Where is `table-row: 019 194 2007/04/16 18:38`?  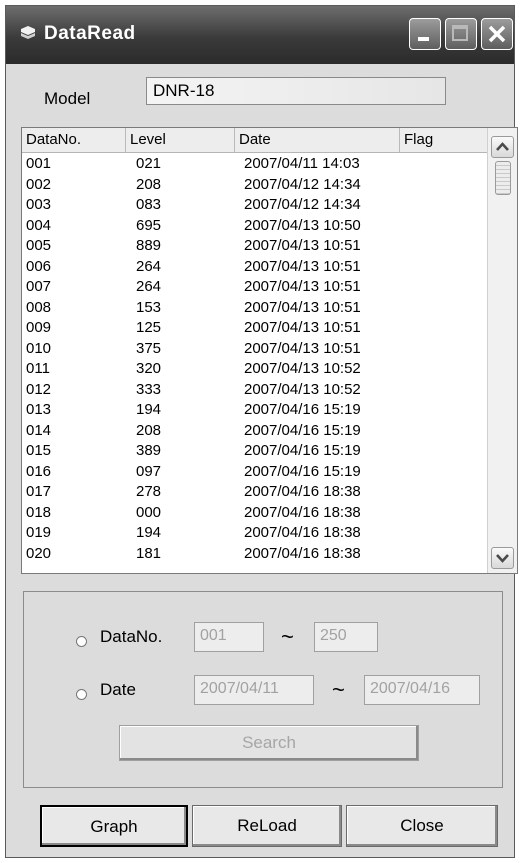 table-row: 019 194 2007/04/16 18:38 is located at coordinates (255, 533).